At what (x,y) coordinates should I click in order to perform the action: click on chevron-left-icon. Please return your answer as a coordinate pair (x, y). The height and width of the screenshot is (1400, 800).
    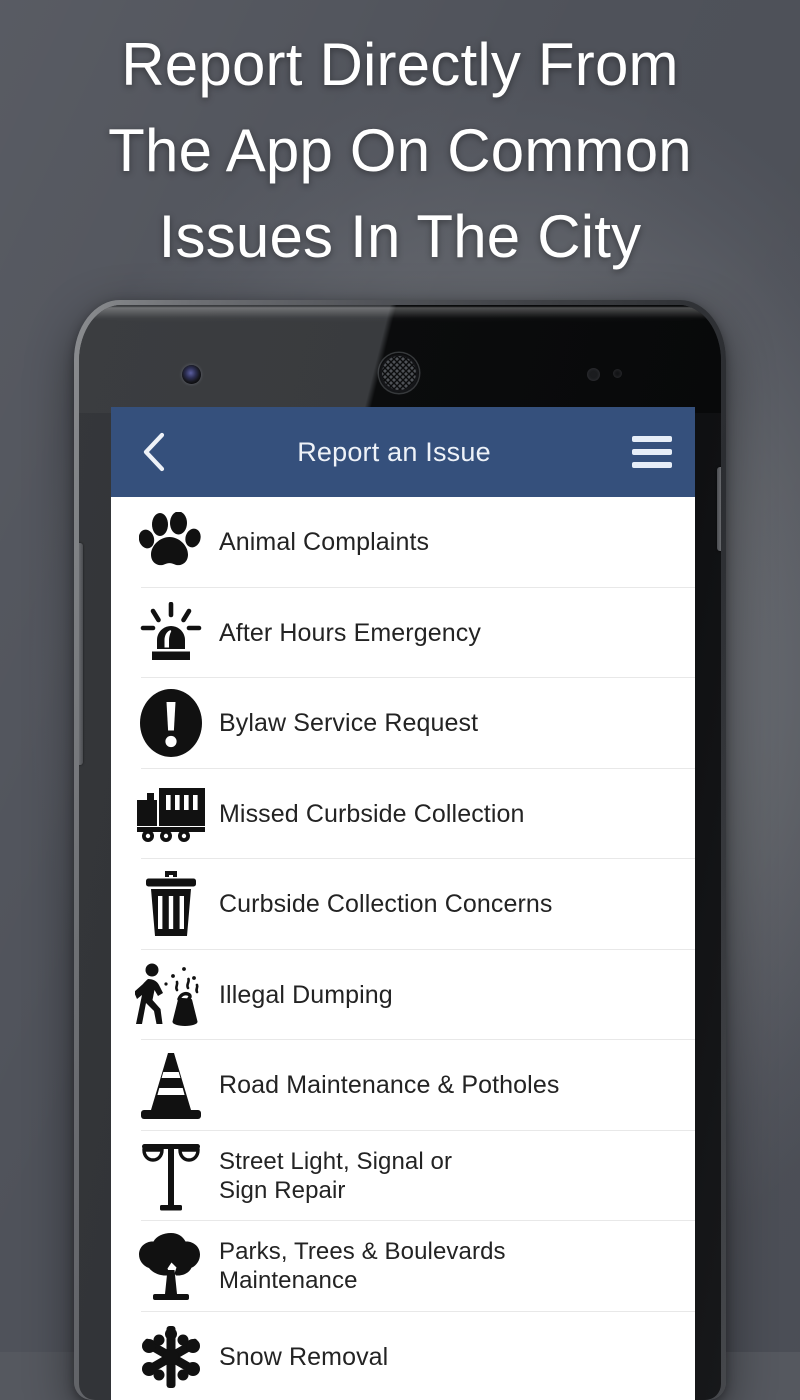
    Looking at the image, I should click on (154, 452).